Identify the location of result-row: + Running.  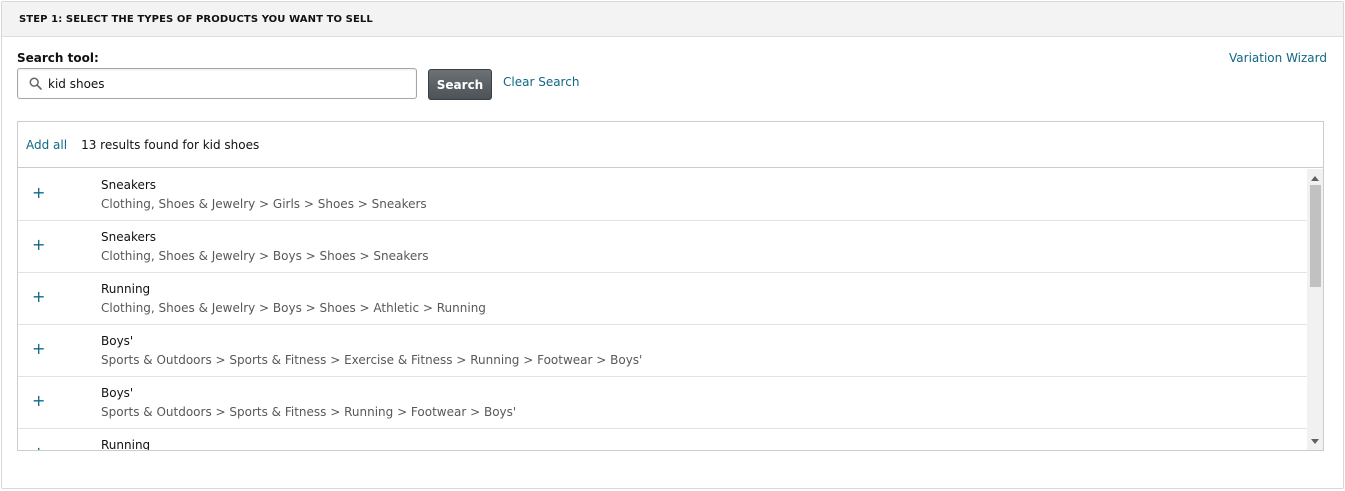
(662, 439).